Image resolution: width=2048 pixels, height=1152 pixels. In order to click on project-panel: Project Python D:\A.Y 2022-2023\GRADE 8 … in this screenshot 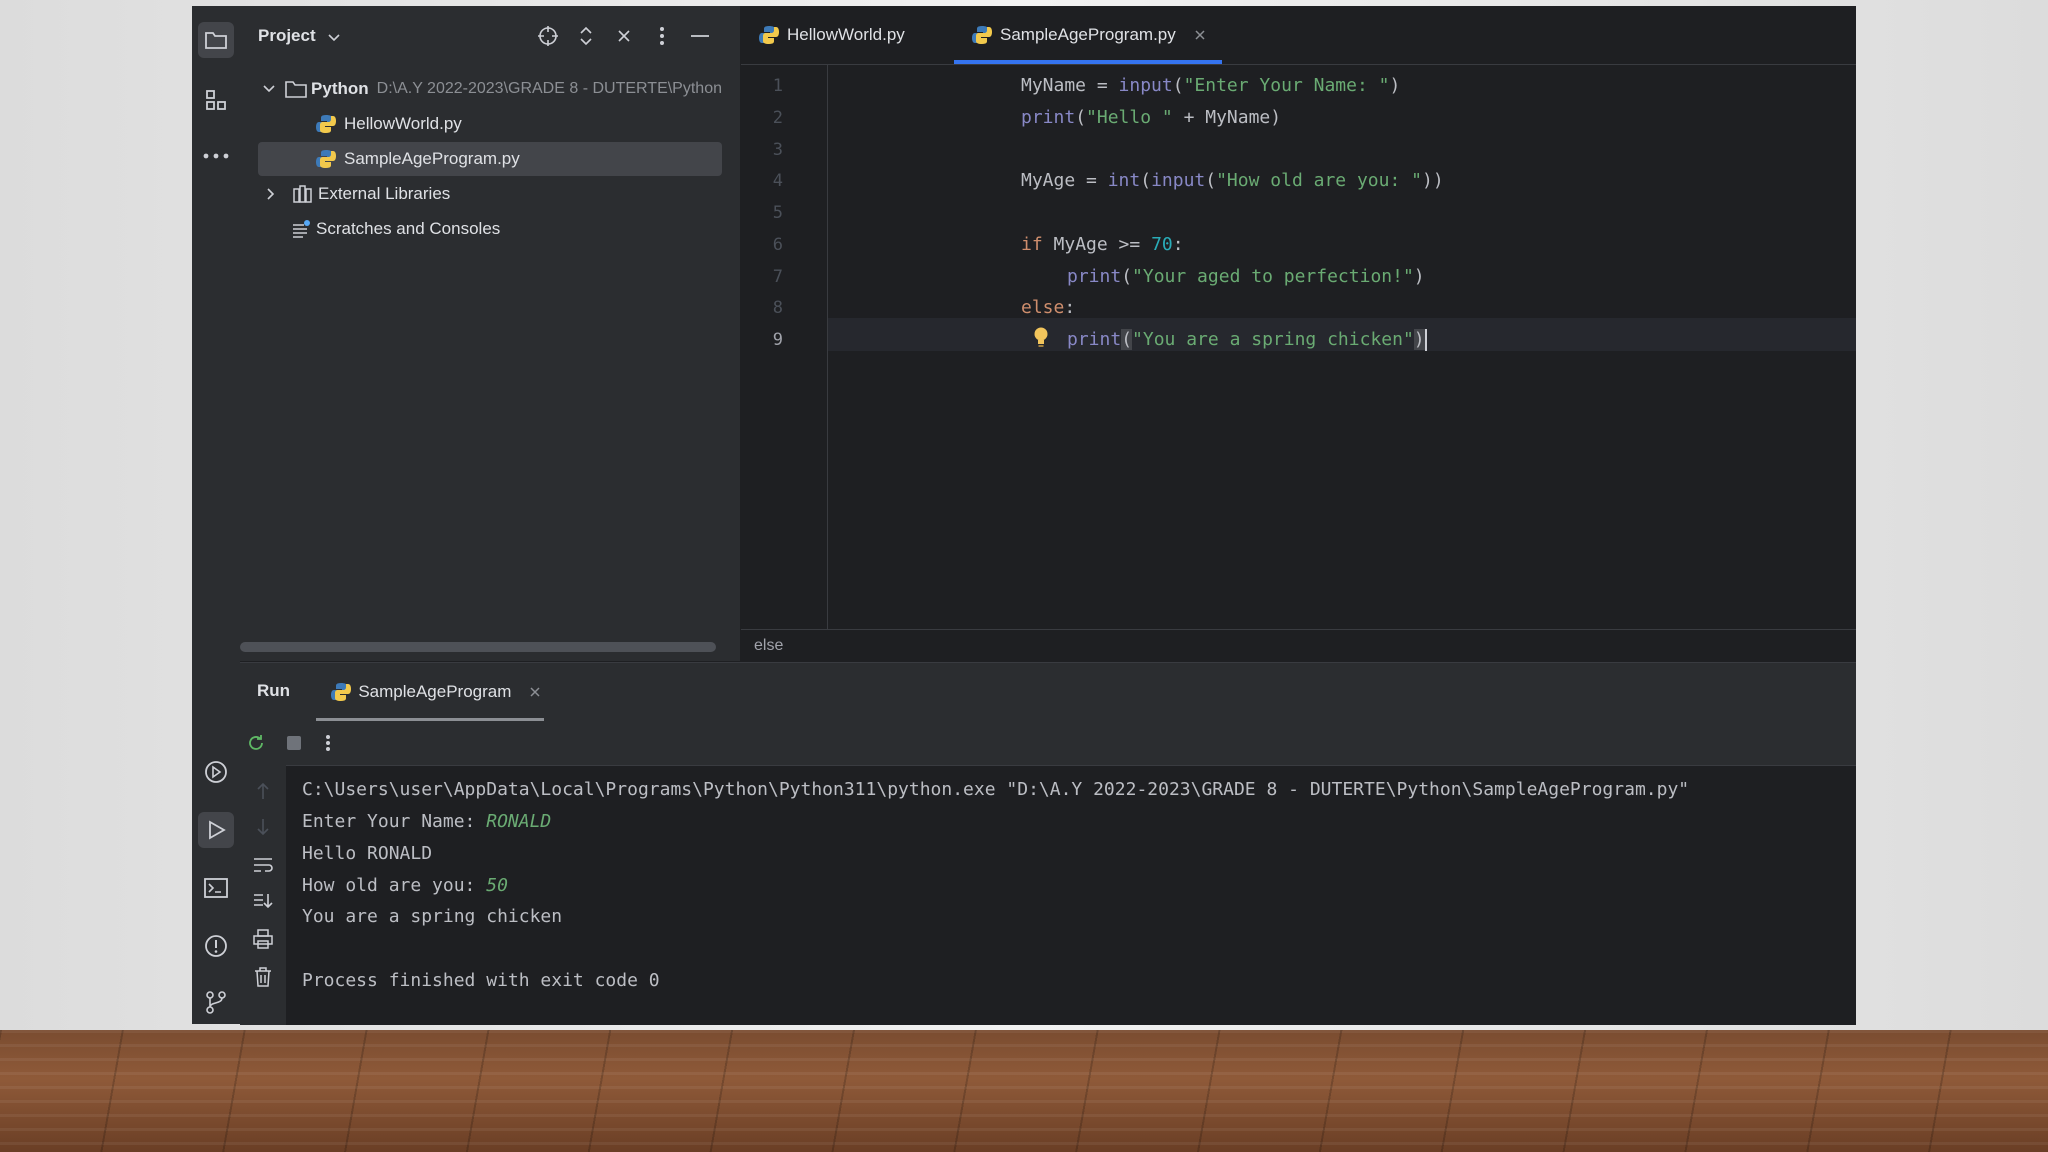, I will do `click(490, 333)`.